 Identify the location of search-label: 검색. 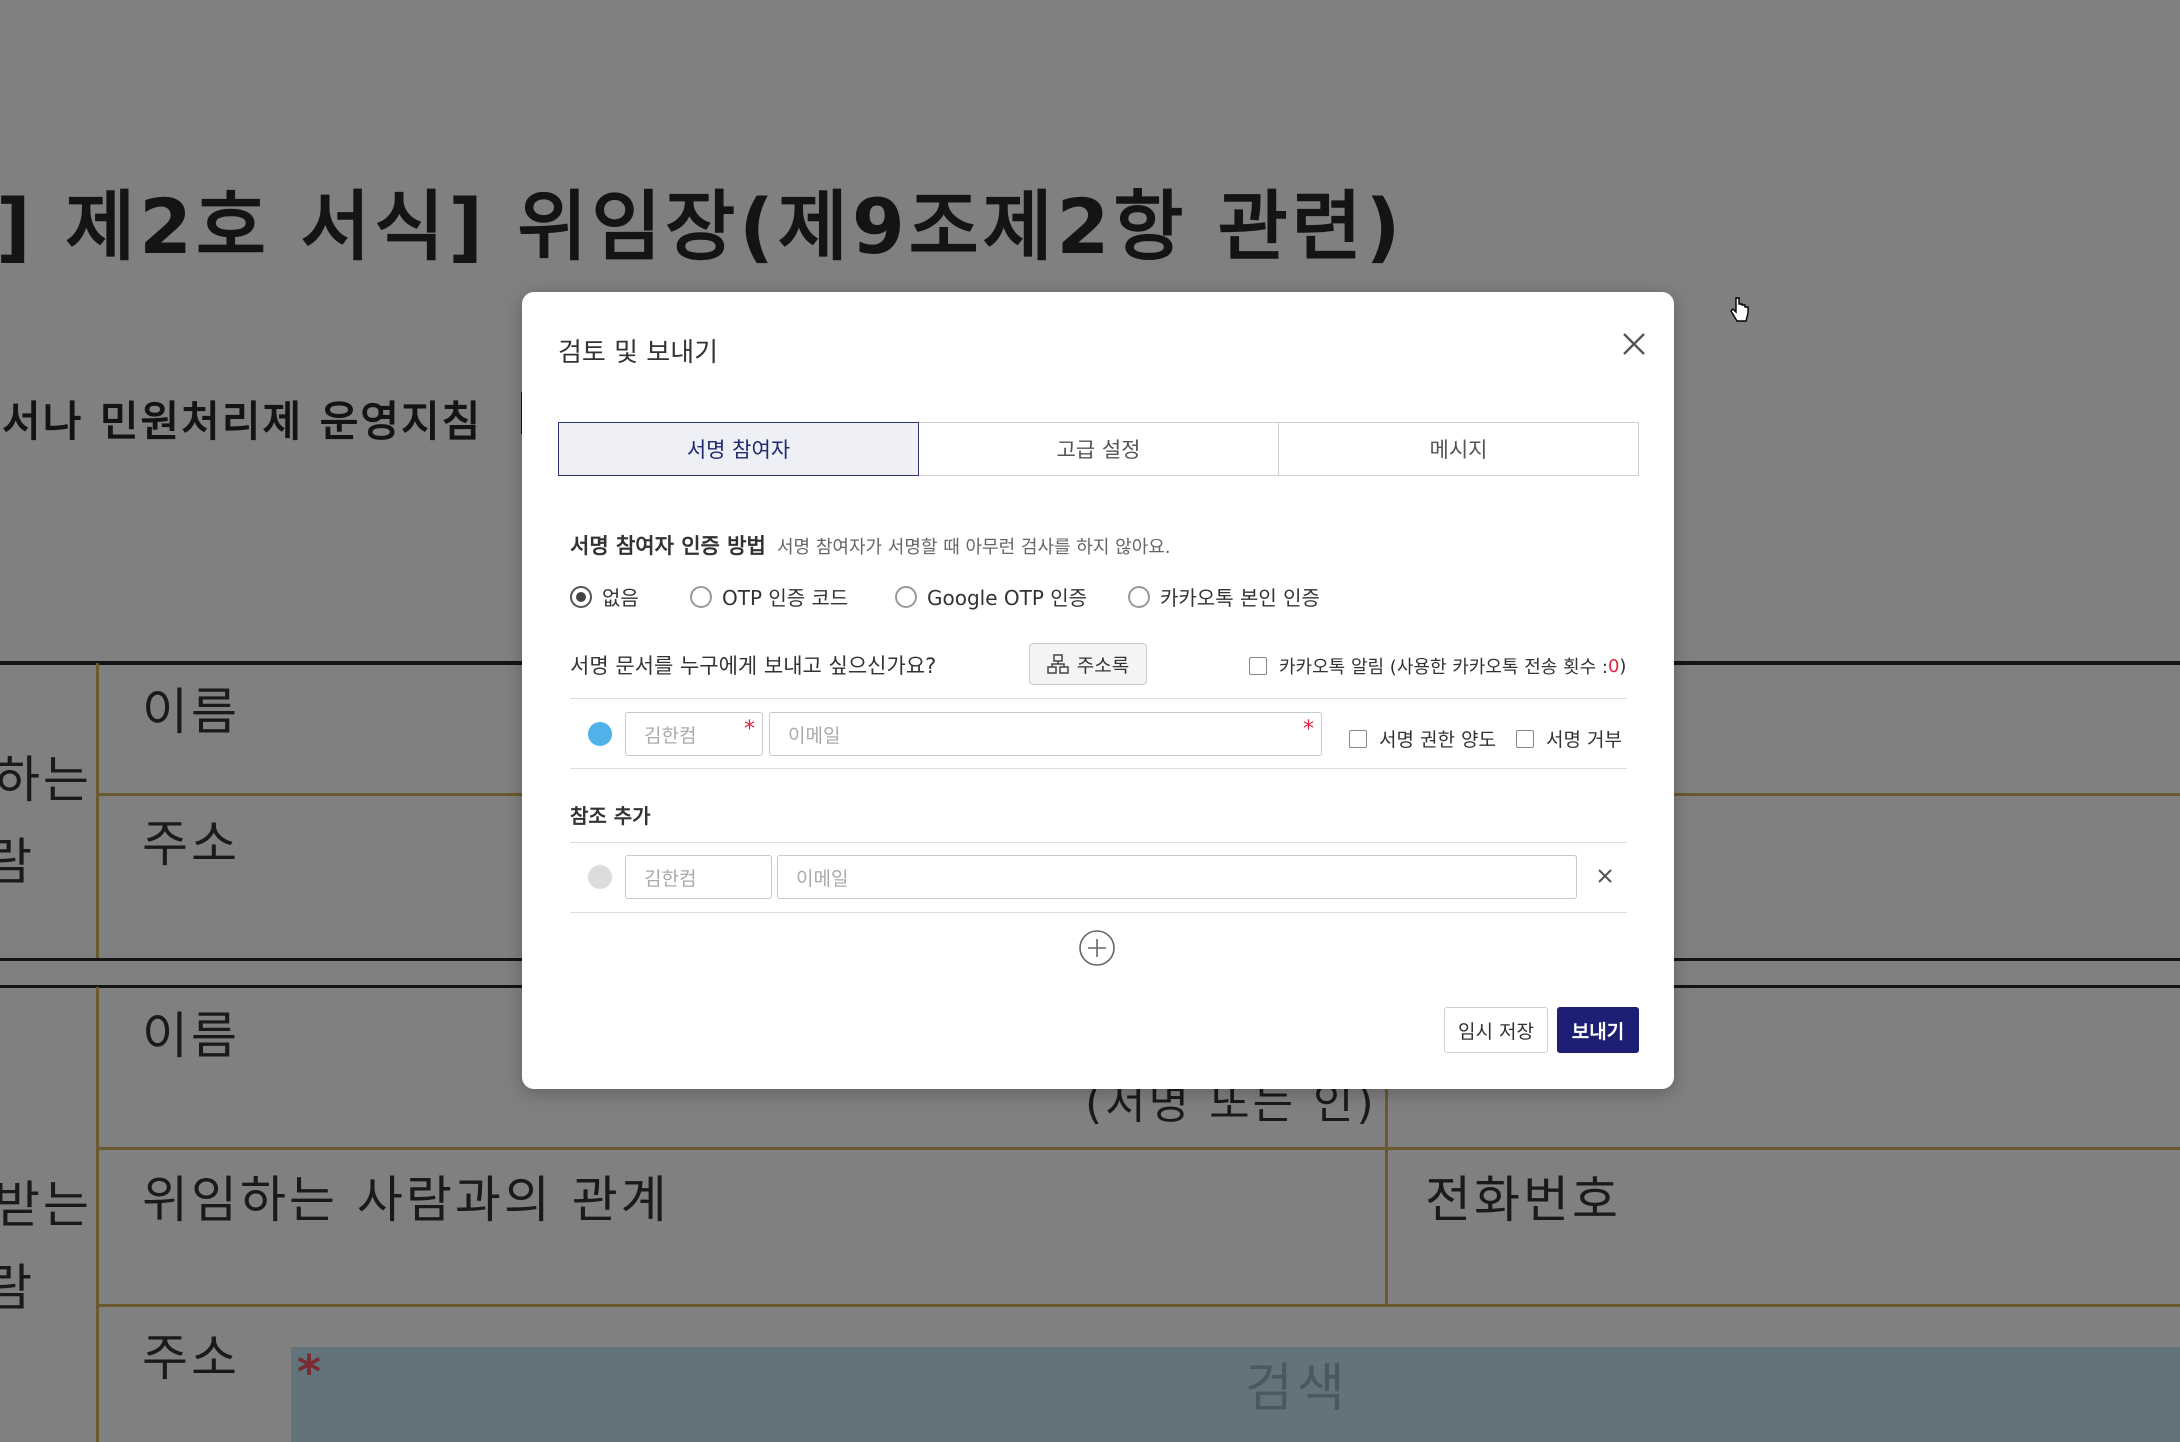
(1297, 1389).